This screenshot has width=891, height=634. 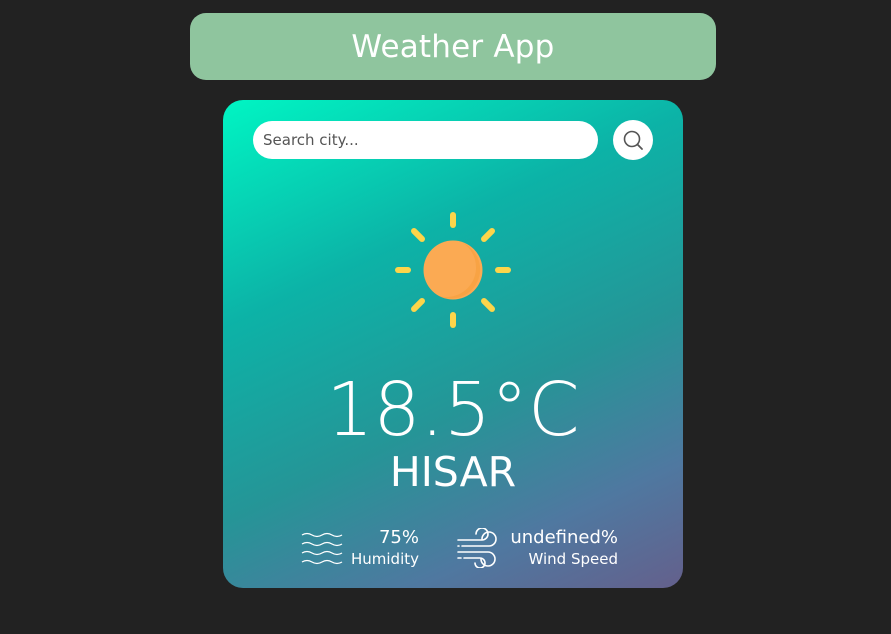 What do you see at coordinates (425, 140) in the screenshot?
I see `search-input` at bounding box center [425, 140].